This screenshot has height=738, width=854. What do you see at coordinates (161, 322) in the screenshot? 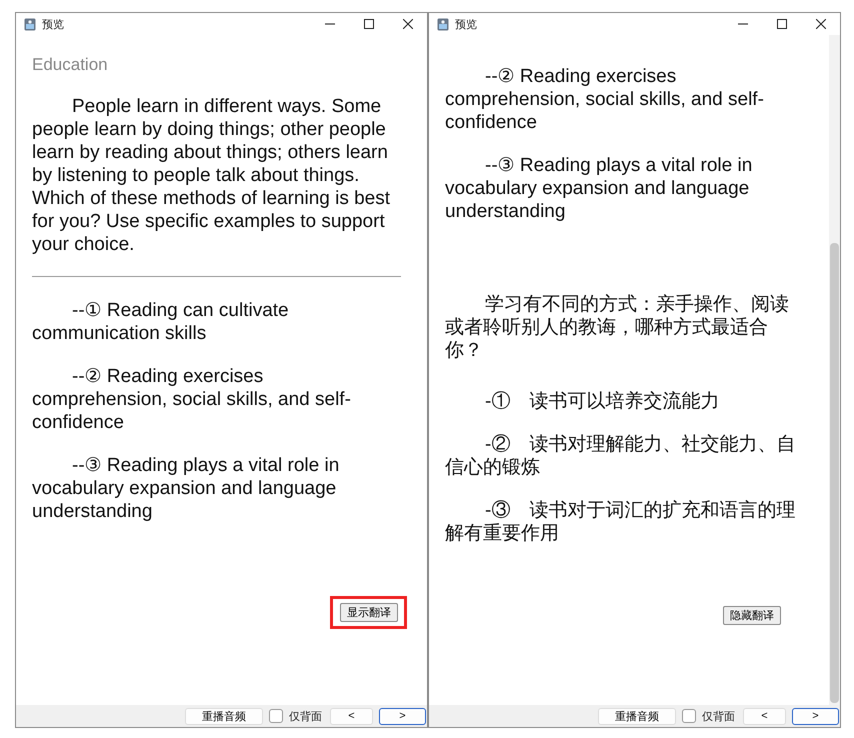
I see `answer-point: --① Reading can cultivate communication skills` at bounding box center [161, 322].